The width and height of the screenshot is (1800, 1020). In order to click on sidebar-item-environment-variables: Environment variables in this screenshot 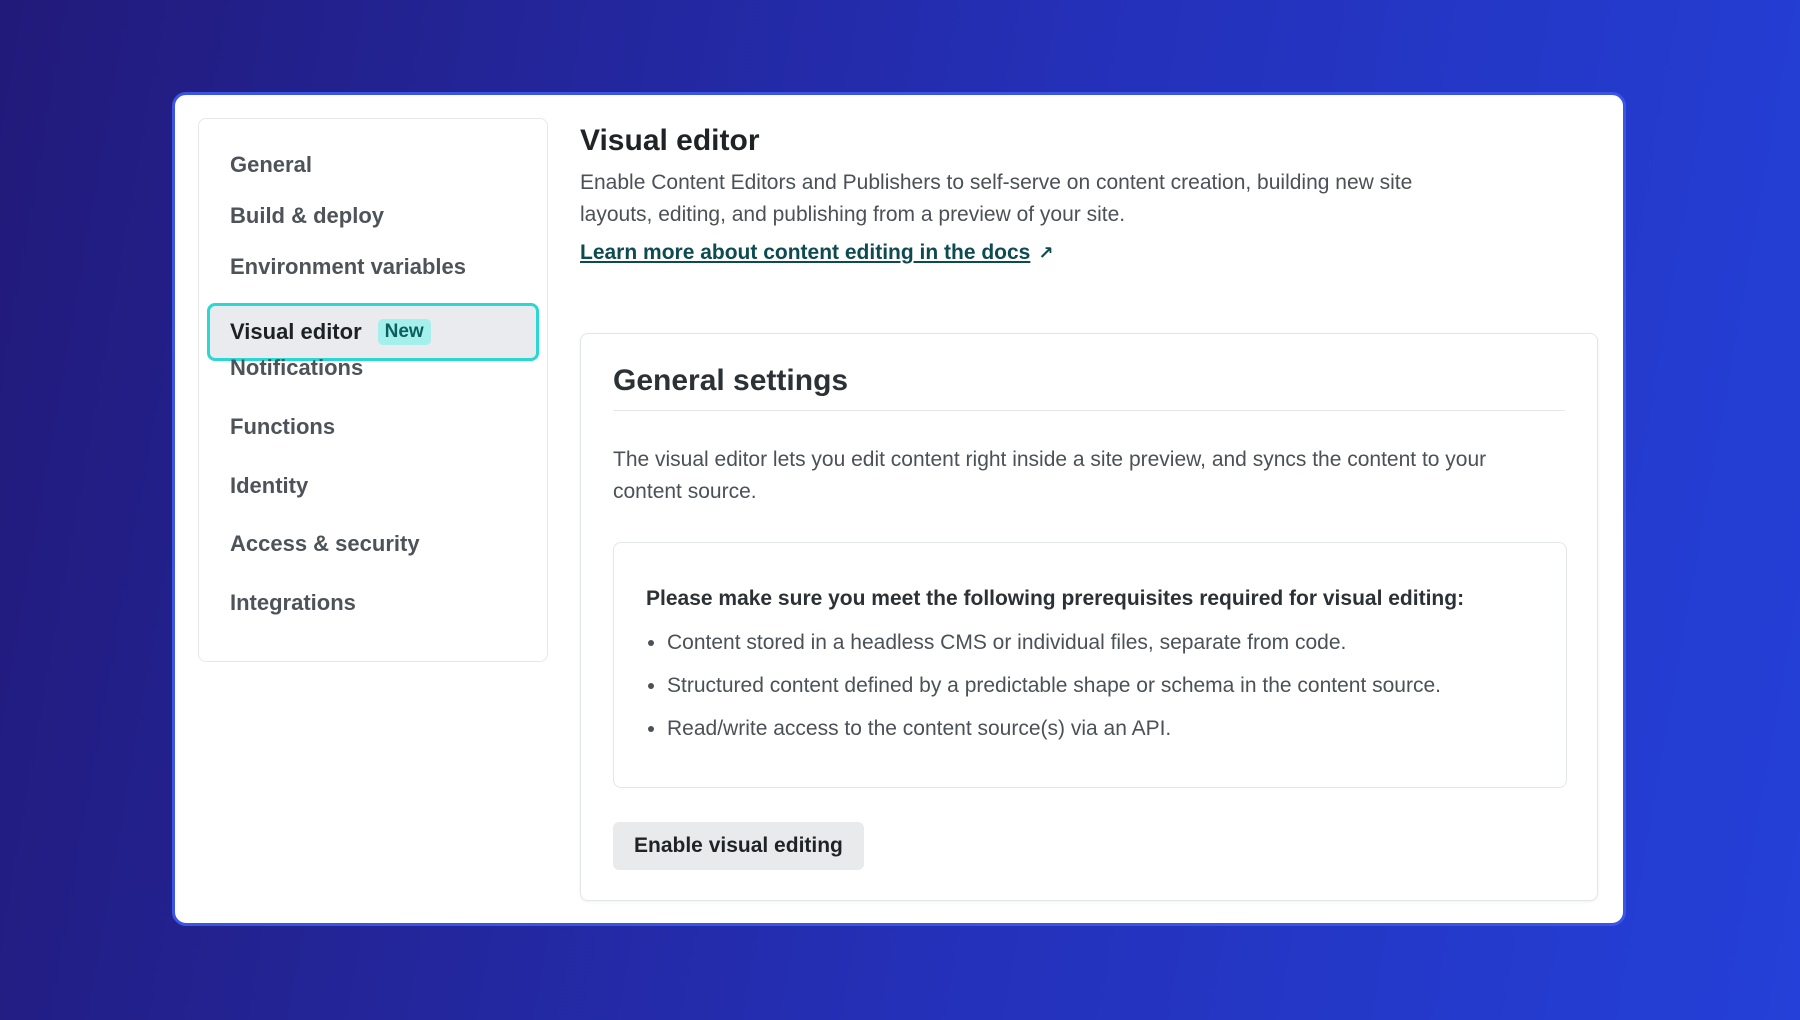, I will do `click(373, 267)`.